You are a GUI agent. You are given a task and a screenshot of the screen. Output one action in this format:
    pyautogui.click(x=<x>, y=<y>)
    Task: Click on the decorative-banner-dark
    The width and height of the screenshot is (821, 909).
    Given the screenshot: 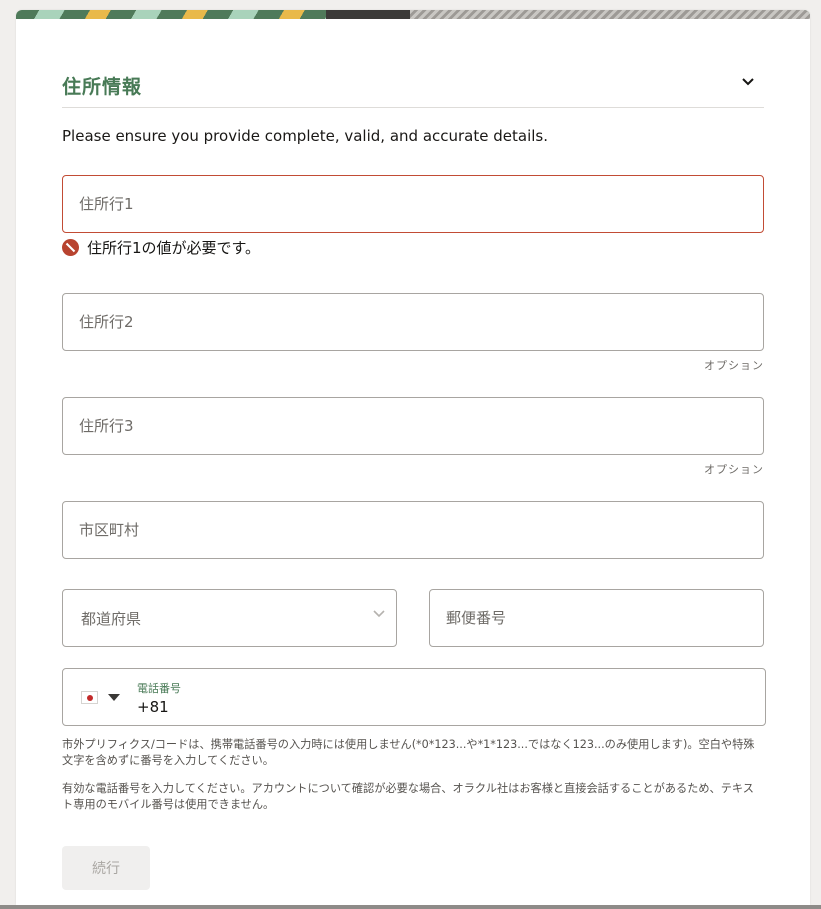 What is the action you would take?
    pyautogui.click(x=371, y=14)
    